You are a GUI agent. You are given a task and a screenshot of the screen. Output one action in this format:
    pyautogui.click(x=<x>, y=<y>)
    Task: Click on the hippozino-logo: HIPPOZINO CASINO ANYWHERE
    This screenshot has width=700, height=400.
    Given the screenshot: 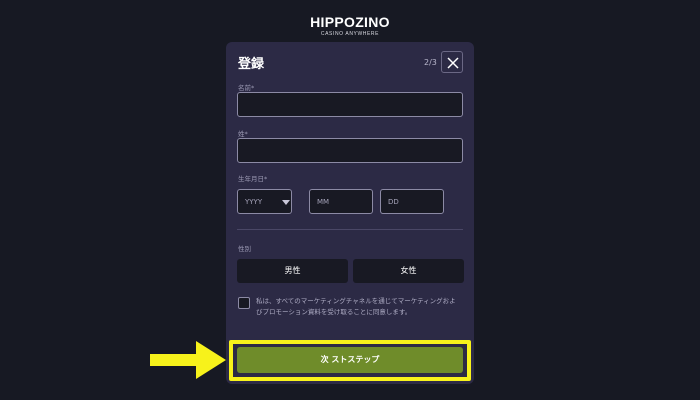 What is the action you would take?
    pyautogui.click(x=350, y=25)
    